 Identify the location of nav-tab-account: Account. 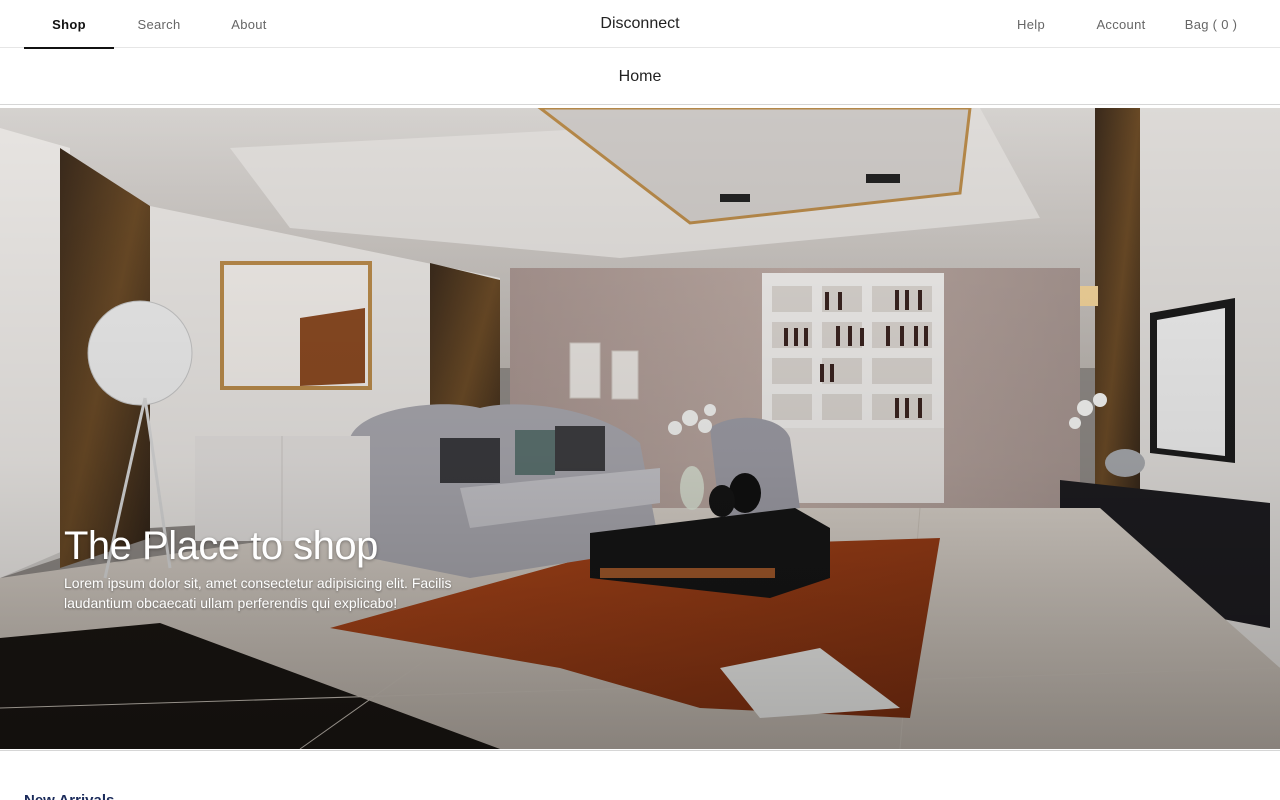
(1121, 24).